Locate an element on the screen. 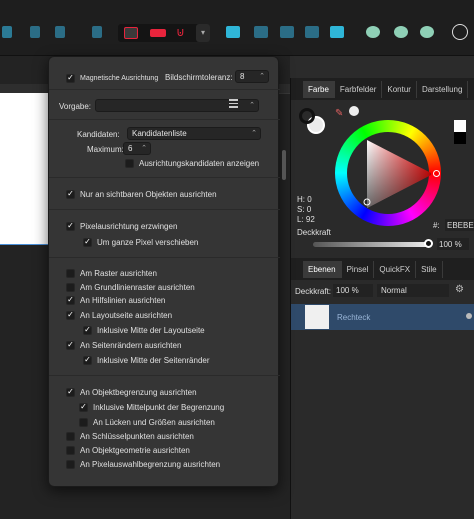  boolean-intersect-icon is located at coordinates (427, 32).